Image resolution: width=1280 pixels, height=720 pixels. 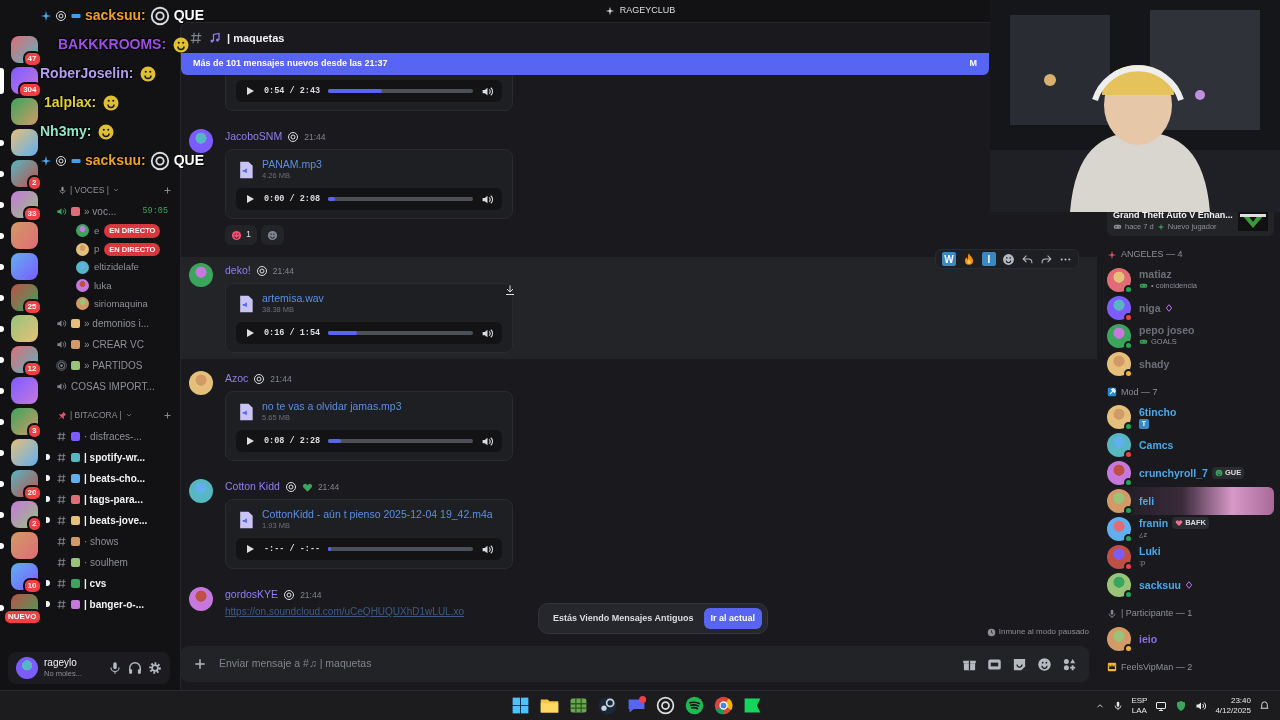 What do you see at coordinates (1069, 664) in the screenshot?
I see `apps-icon` at bounding box center [1069, 664].